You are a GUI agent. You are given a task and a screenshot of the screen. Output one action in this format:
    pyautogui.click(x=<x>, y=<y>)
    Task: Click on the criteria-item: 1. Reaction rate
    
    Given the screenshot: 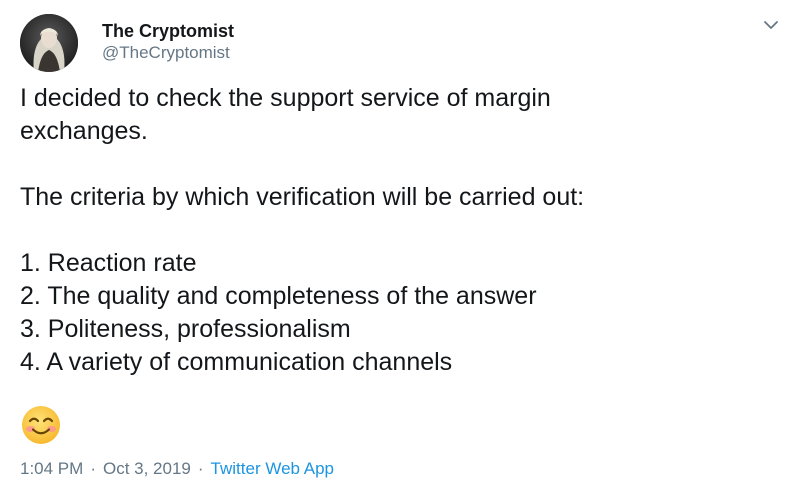 What is the action you would take?
    pyautogui.click(x=108, y=263)
    